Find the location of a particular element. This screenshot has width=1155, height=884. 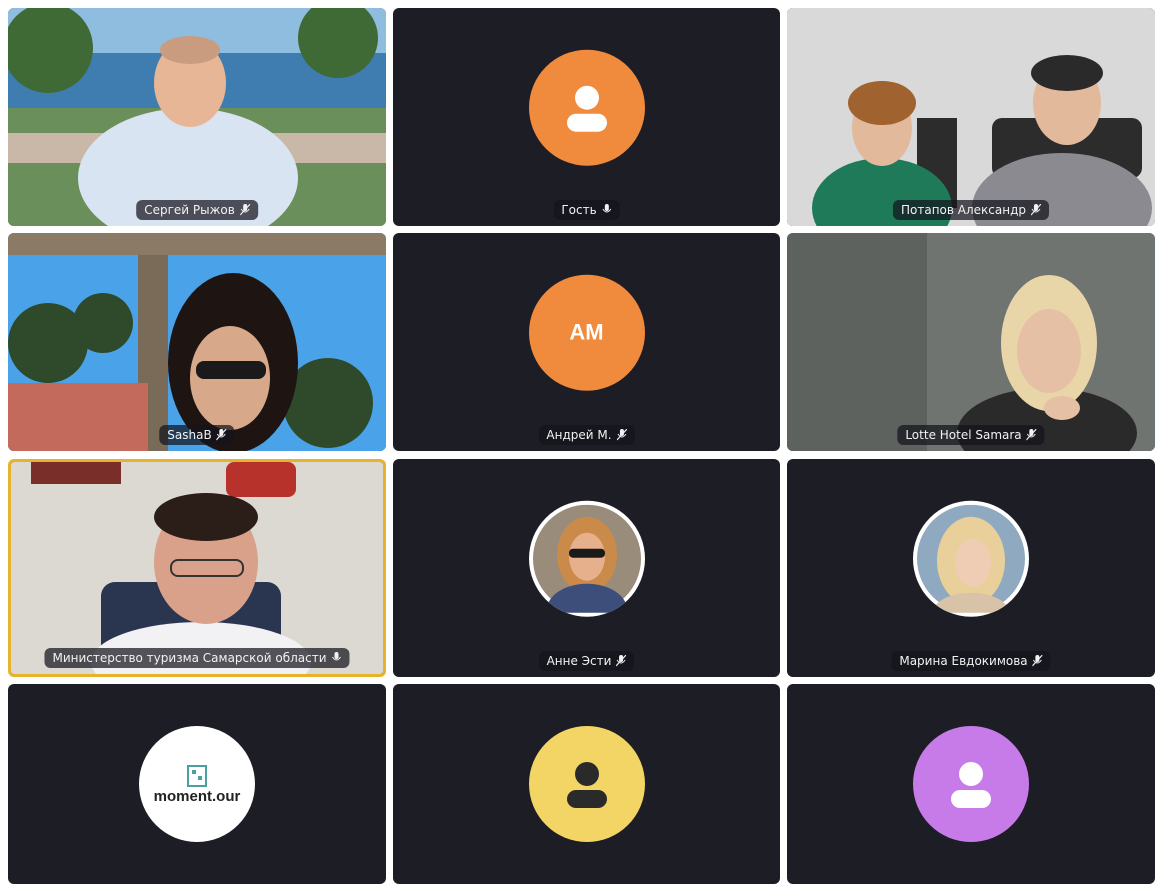

participant-tile: Марина Евдокимова is located at coordinates (971, 568).